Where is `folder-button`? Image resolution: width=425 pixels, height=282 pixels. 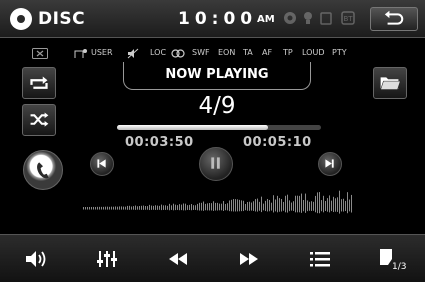 folder-button is located at coordinates (390, 83).